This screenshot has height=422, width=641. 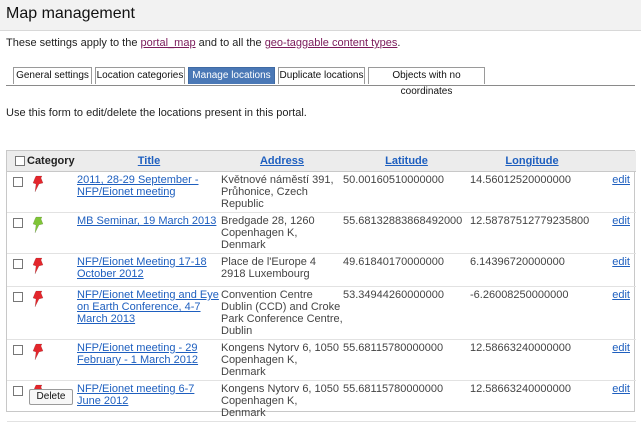 What do you see at coordinates (52, 161) in the screenshot?
I see `category-header: Category` at bounding box center [52, 161].